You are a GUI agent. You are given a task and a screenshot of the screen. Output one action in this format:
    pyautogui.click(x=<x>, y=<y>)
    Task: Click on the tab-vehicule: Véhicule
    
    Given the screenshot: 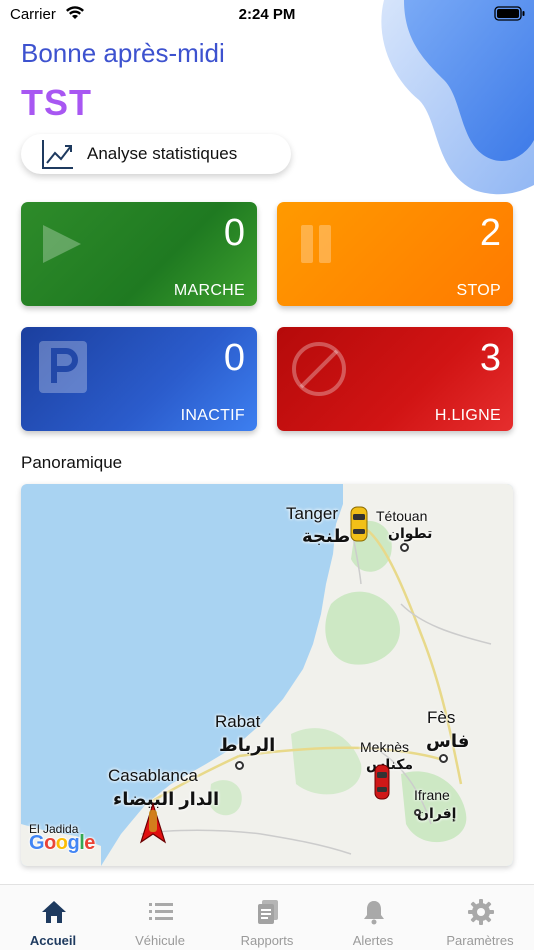 What is the action you would take?
    pyautogui.click(x=160, y=917)
    